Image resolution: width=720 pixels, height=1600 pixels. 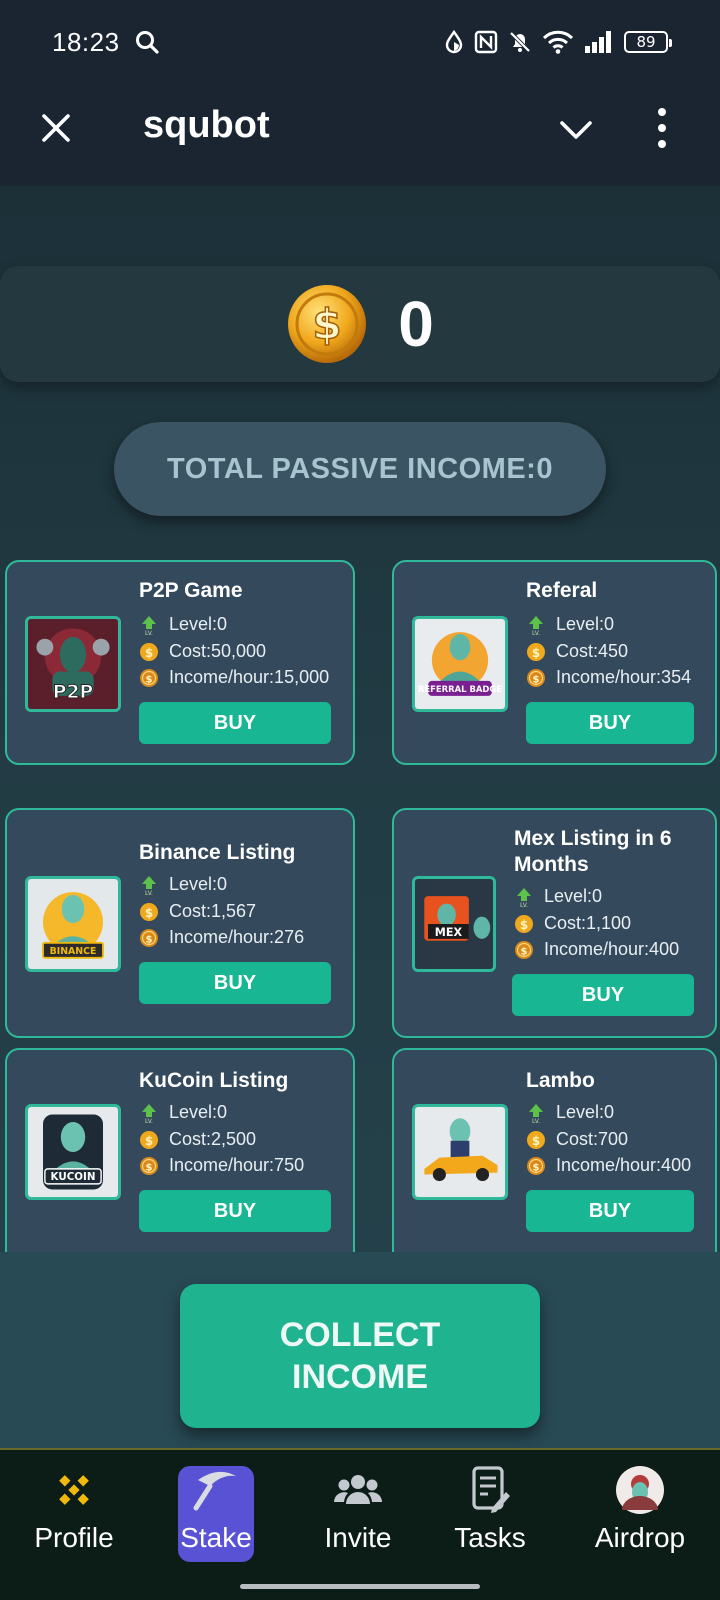 I want to click on app-header: squbot, so click(x=360, y=135).